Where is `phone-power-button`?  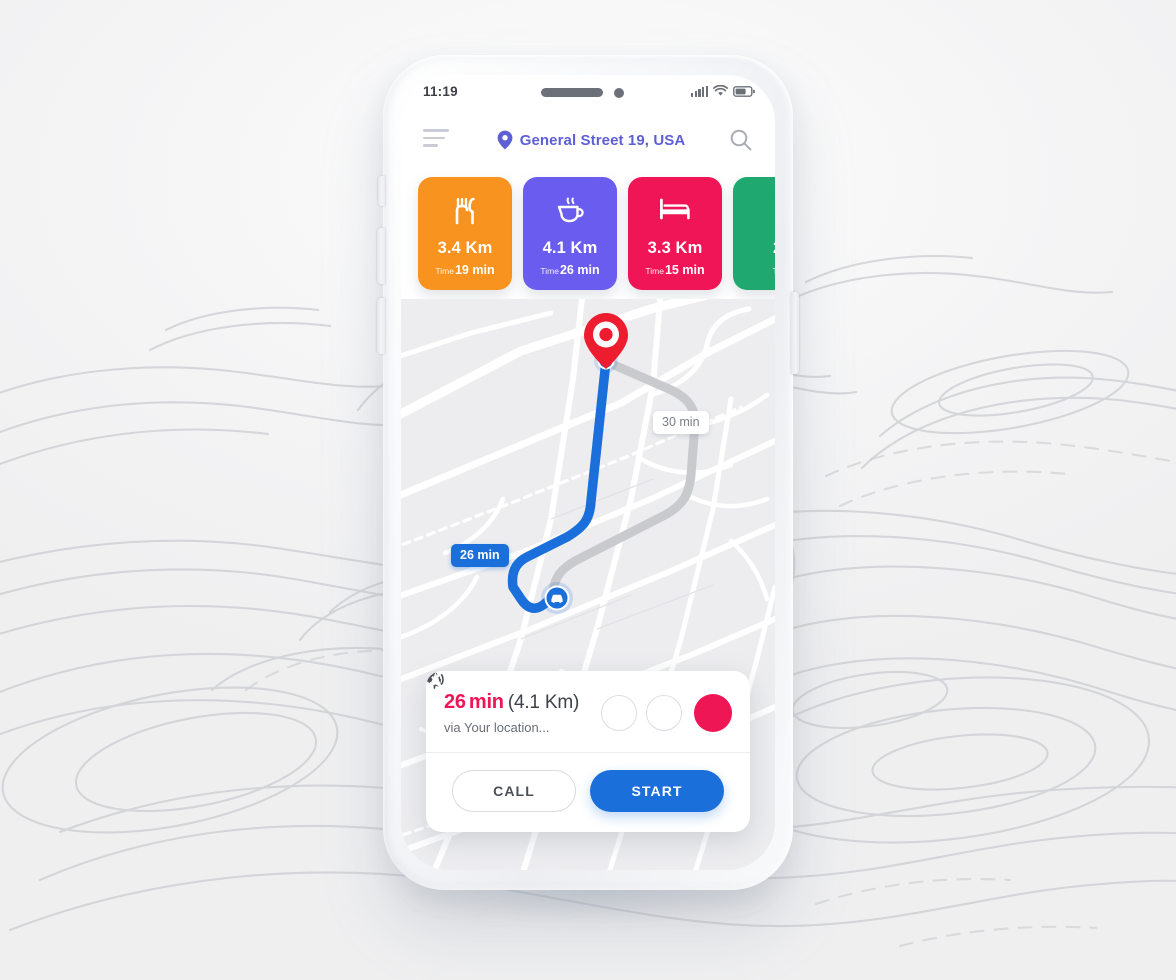 phone-power-button is located at coordinates (795, 333).